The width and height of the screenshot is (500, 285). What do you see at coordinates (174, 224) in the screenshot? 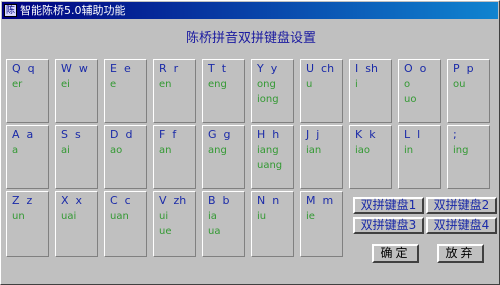
I see `key-2-3: V zh ui ue` at bounding box center [174, 224].